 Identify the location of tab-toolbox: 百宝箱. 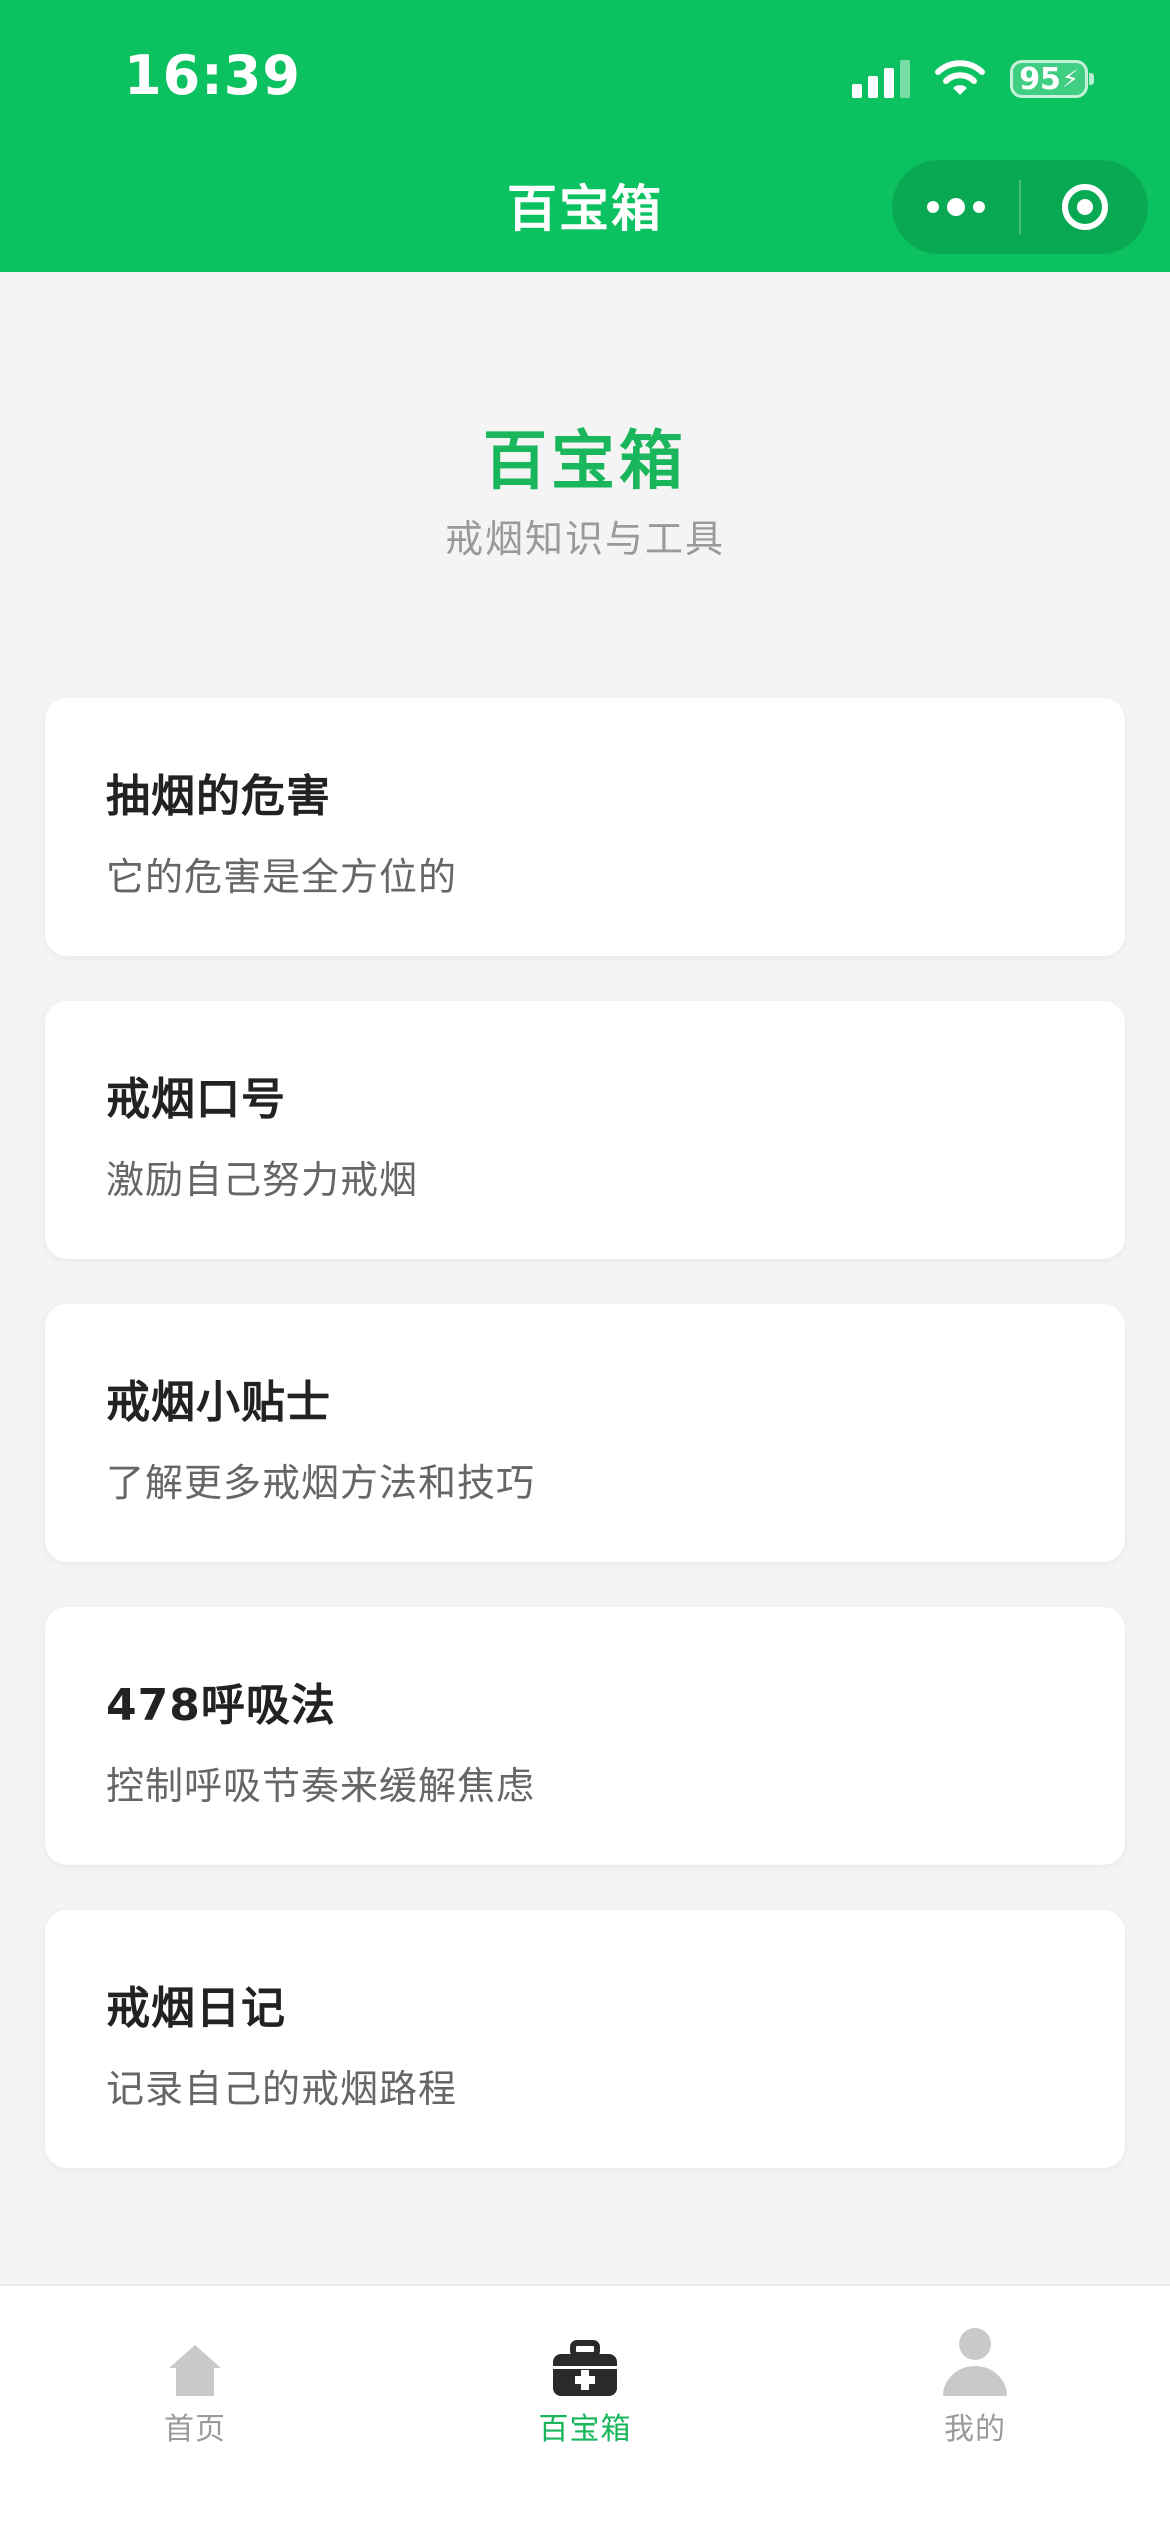
(585, 2386).